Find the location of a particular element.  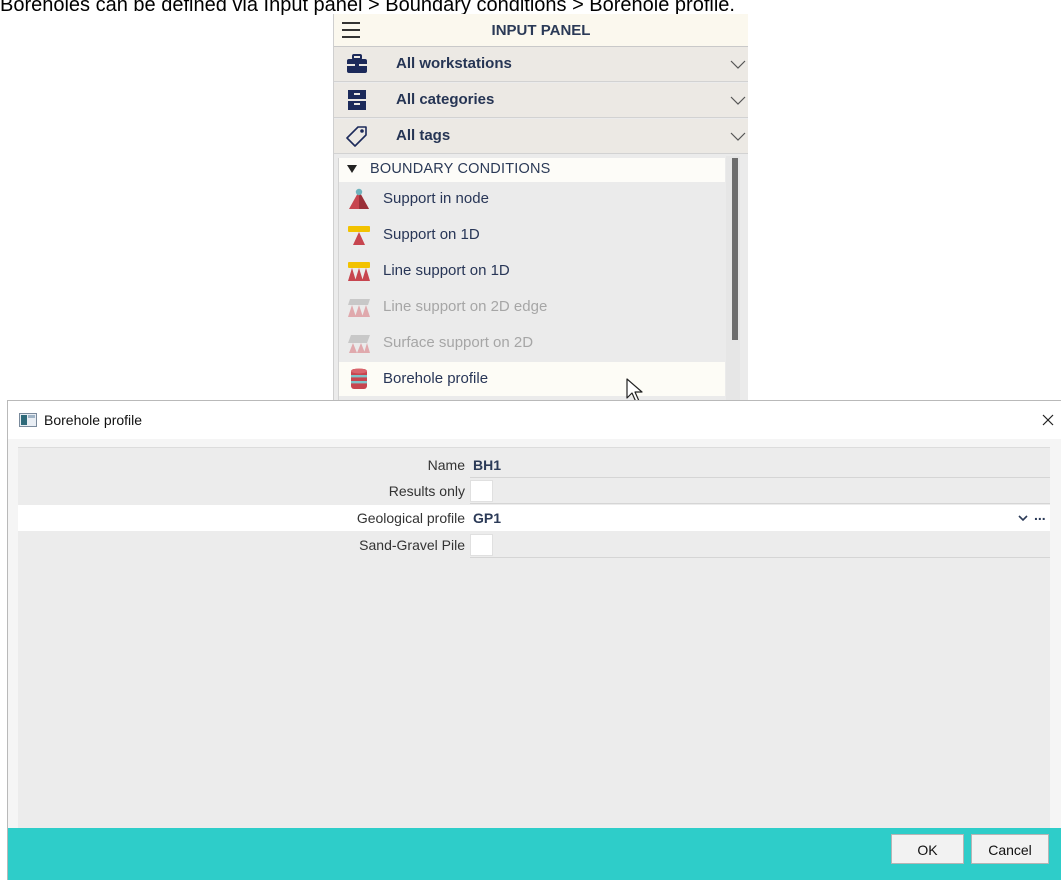

dialog-footer: OK Cancel is located at coordinates (534, 854).